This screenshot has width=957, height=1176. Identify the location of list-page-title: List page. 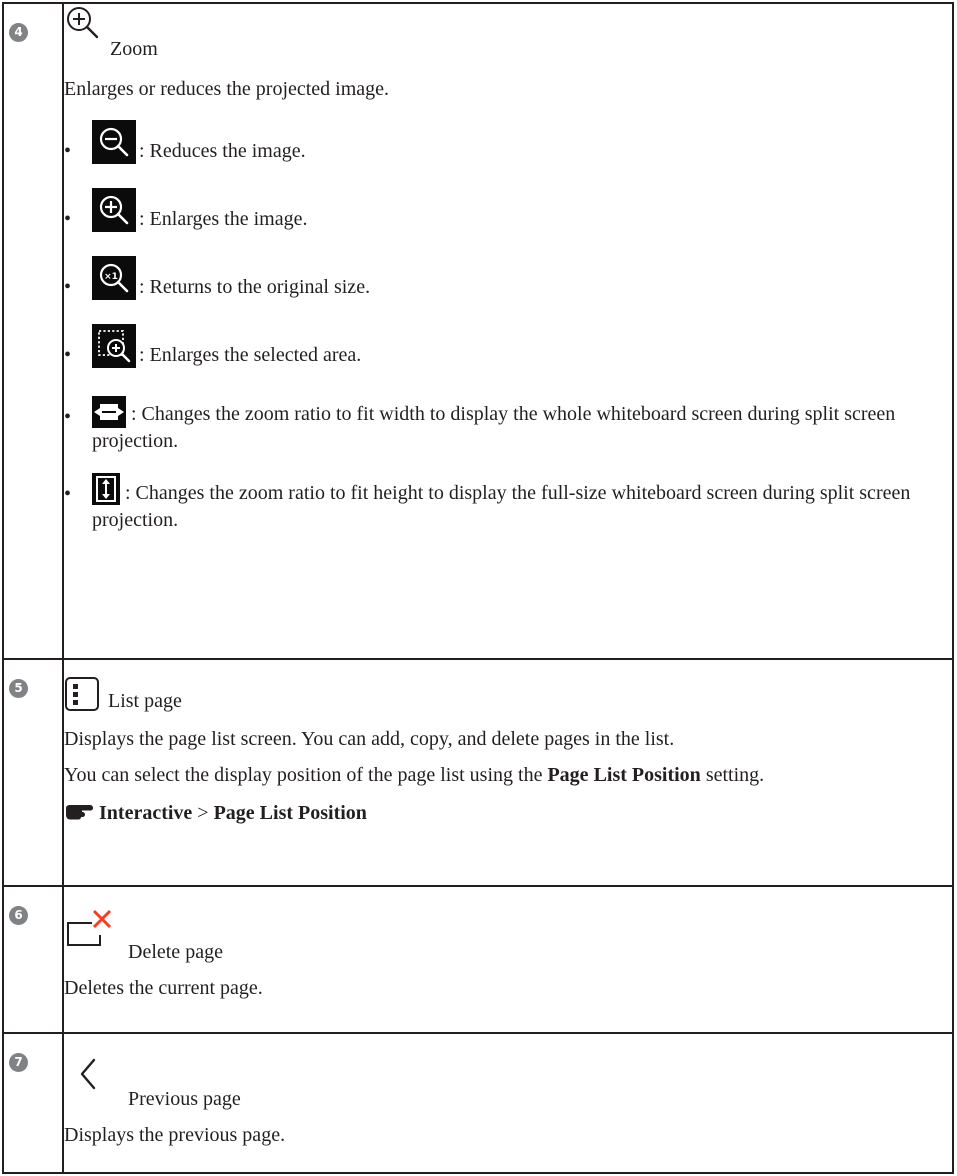
(145, 701).